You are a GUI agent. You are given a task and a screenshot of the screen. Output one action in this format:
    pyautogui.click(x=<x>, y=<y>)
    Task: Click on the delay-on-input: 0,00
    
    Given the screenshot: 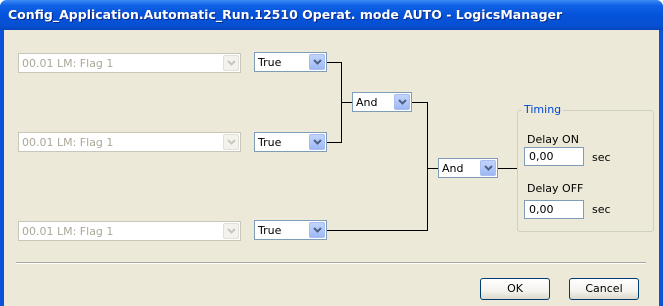 What is the action you would take?
    pyautogui.click(x=554, y=156)
    